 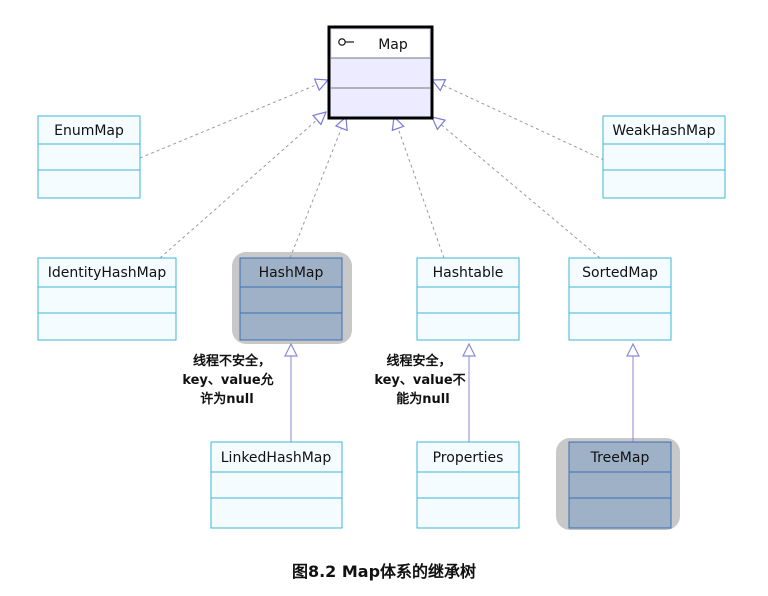 I want to click on hashtable-note-line-1: 线程安全，, so click(x=418, y=361).